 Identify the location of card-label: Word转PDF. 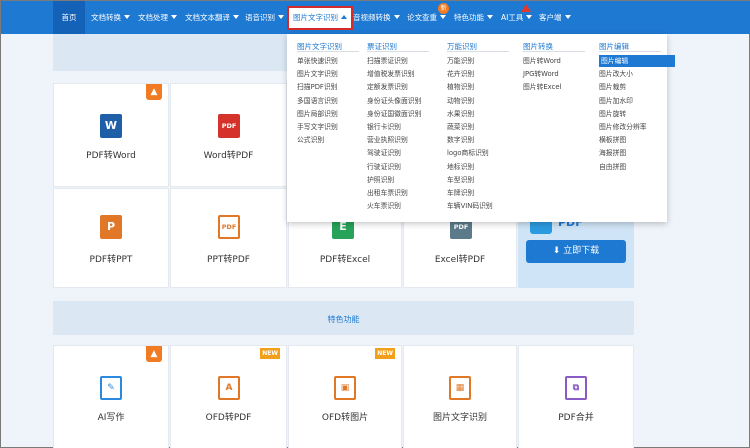
(228, 156).